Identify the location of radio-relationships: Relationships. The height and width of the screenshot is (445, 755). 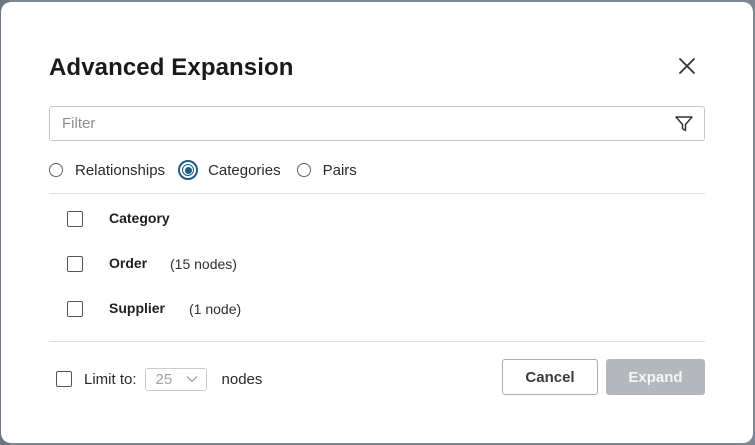
(107, 170).